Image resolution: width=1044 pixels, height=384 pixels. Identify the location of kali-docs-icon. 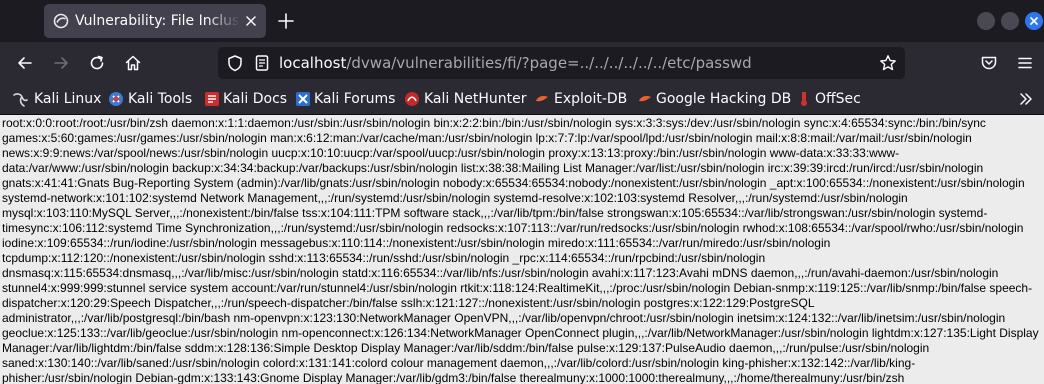
(212, 99).